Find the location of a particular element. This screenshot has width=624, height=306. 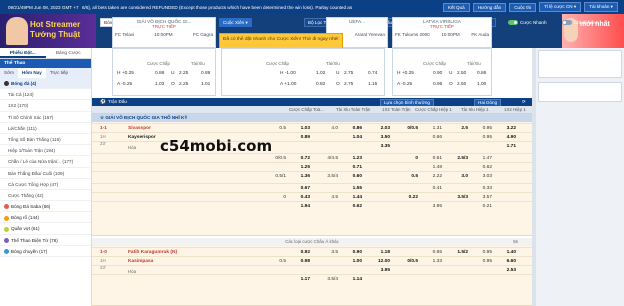

odds-cell: 4.90 is located at coordinates (504, 137).